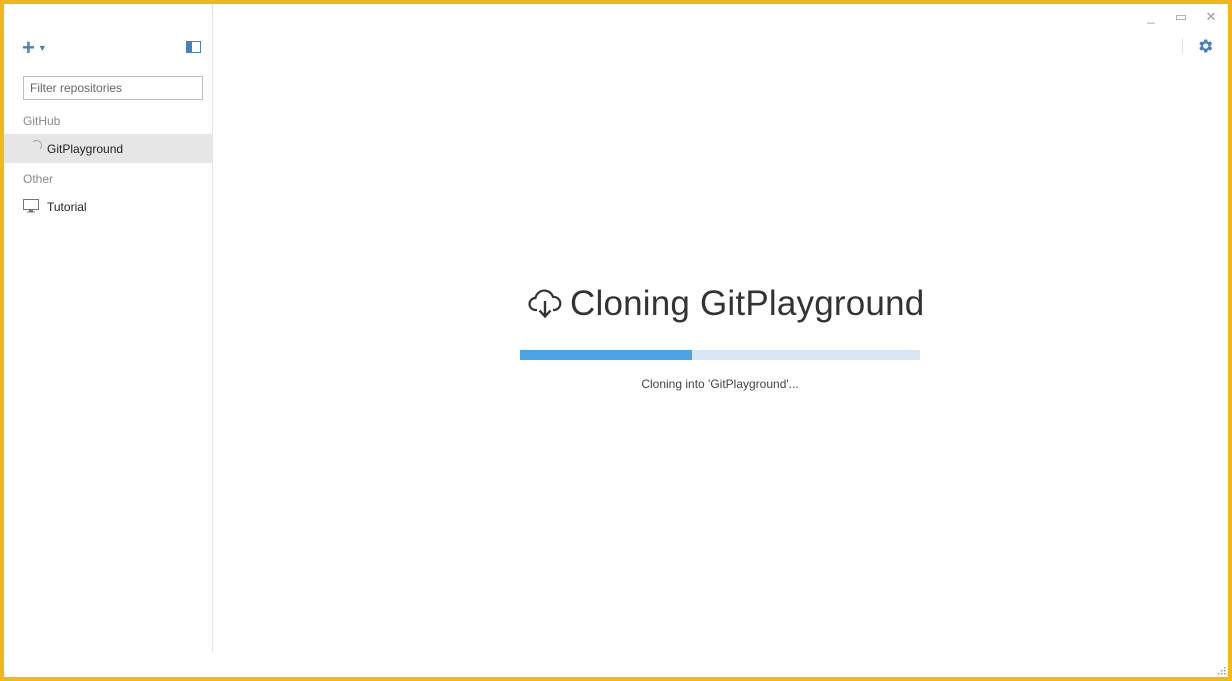  I want to click on caret-down-icon: ▼, so click(42, 48).